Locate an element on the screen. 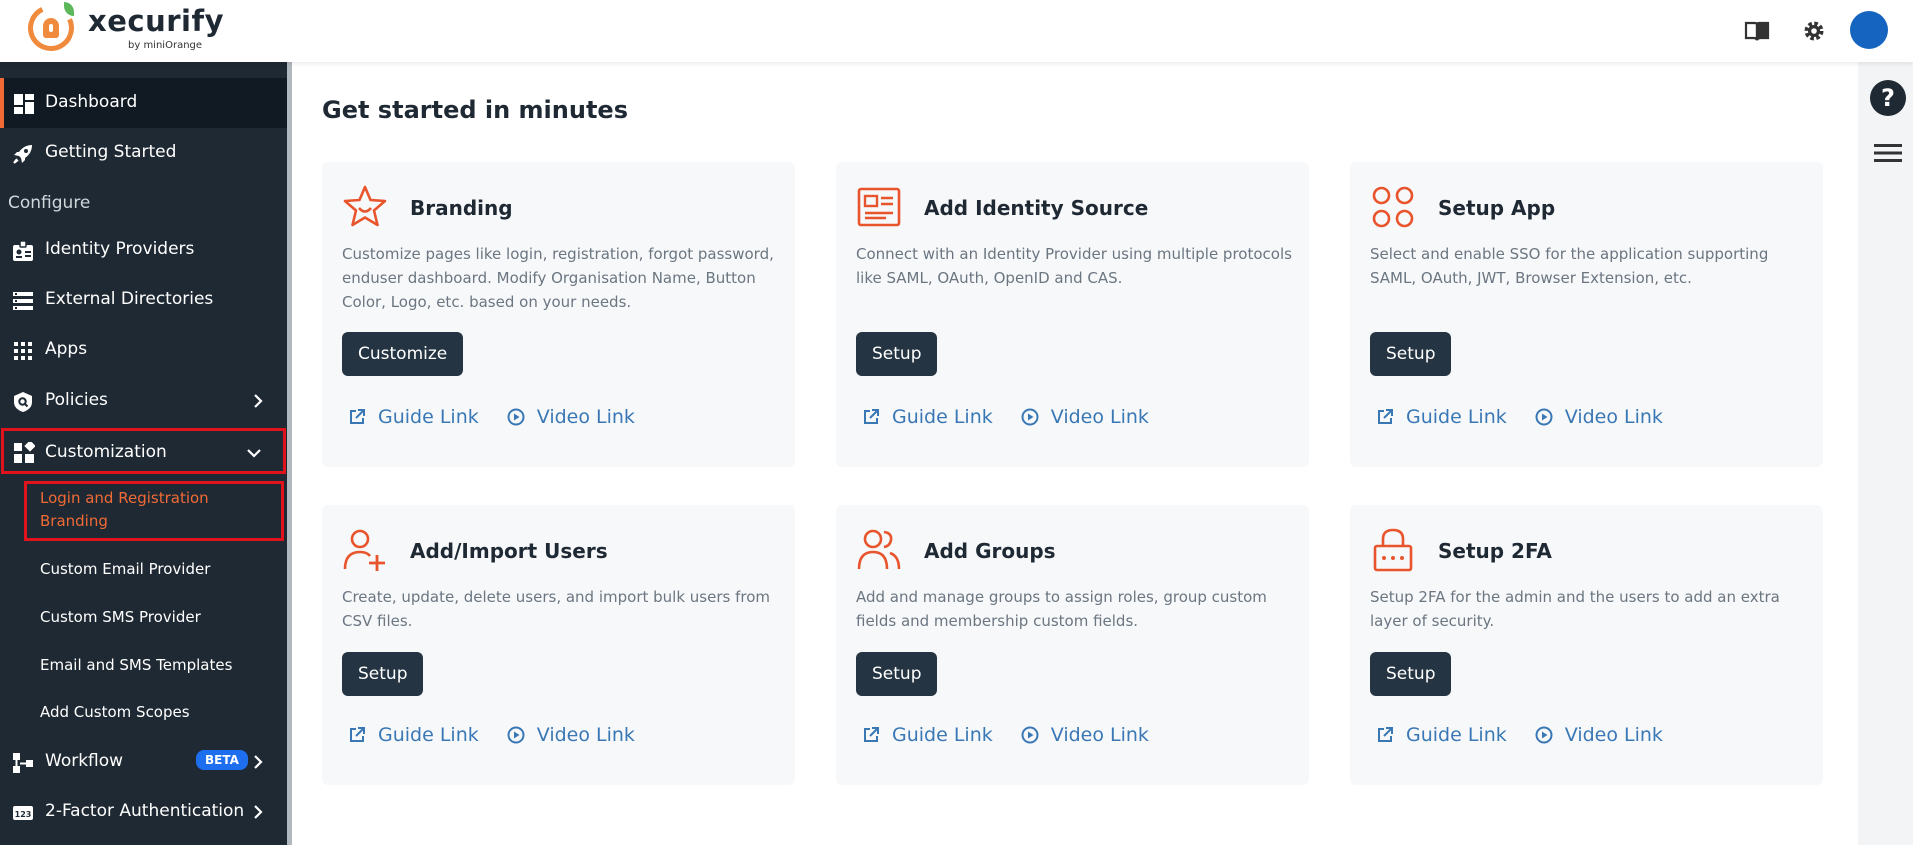  card-title: Add Groups is located at coordinates (990, 551).